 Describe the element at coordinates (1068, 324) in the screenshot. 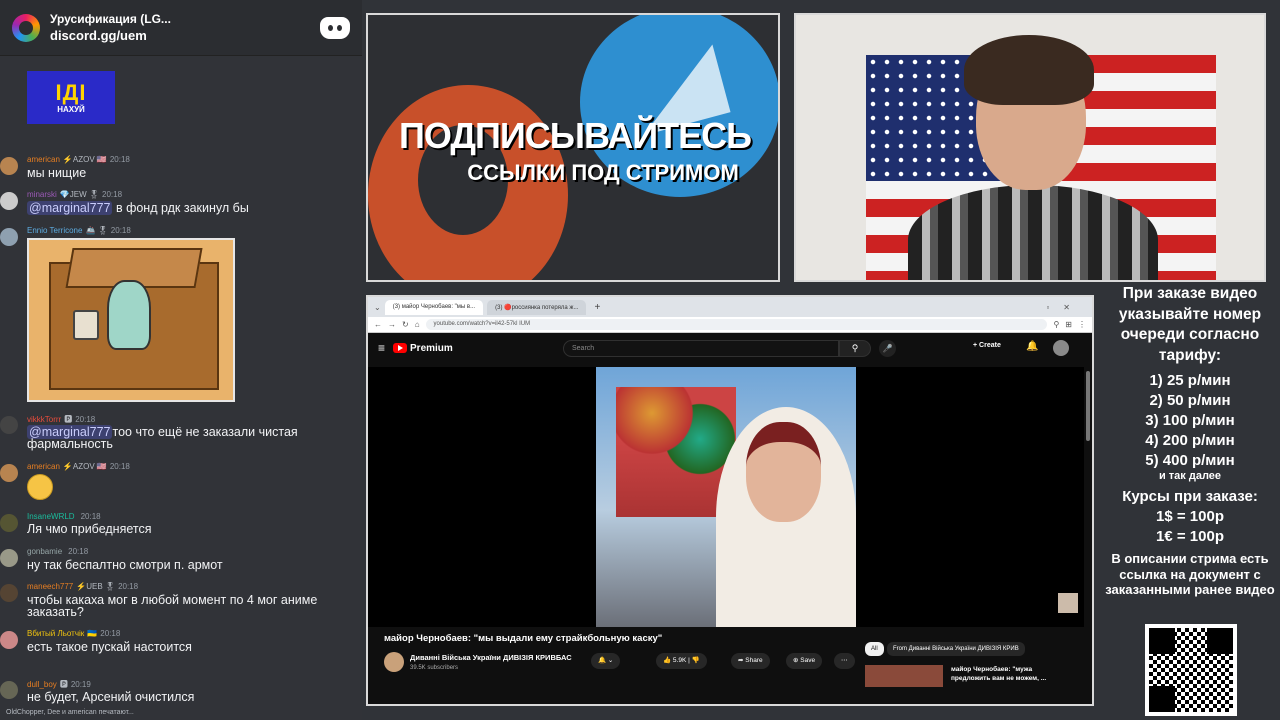

I see `extensions-icon: ⊞` at that location.